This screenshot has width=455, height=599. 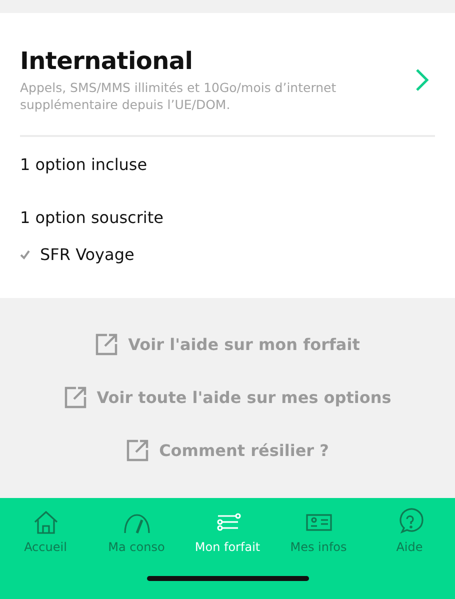 I want to click on tab: Accueil, so click(x=45, y=531).